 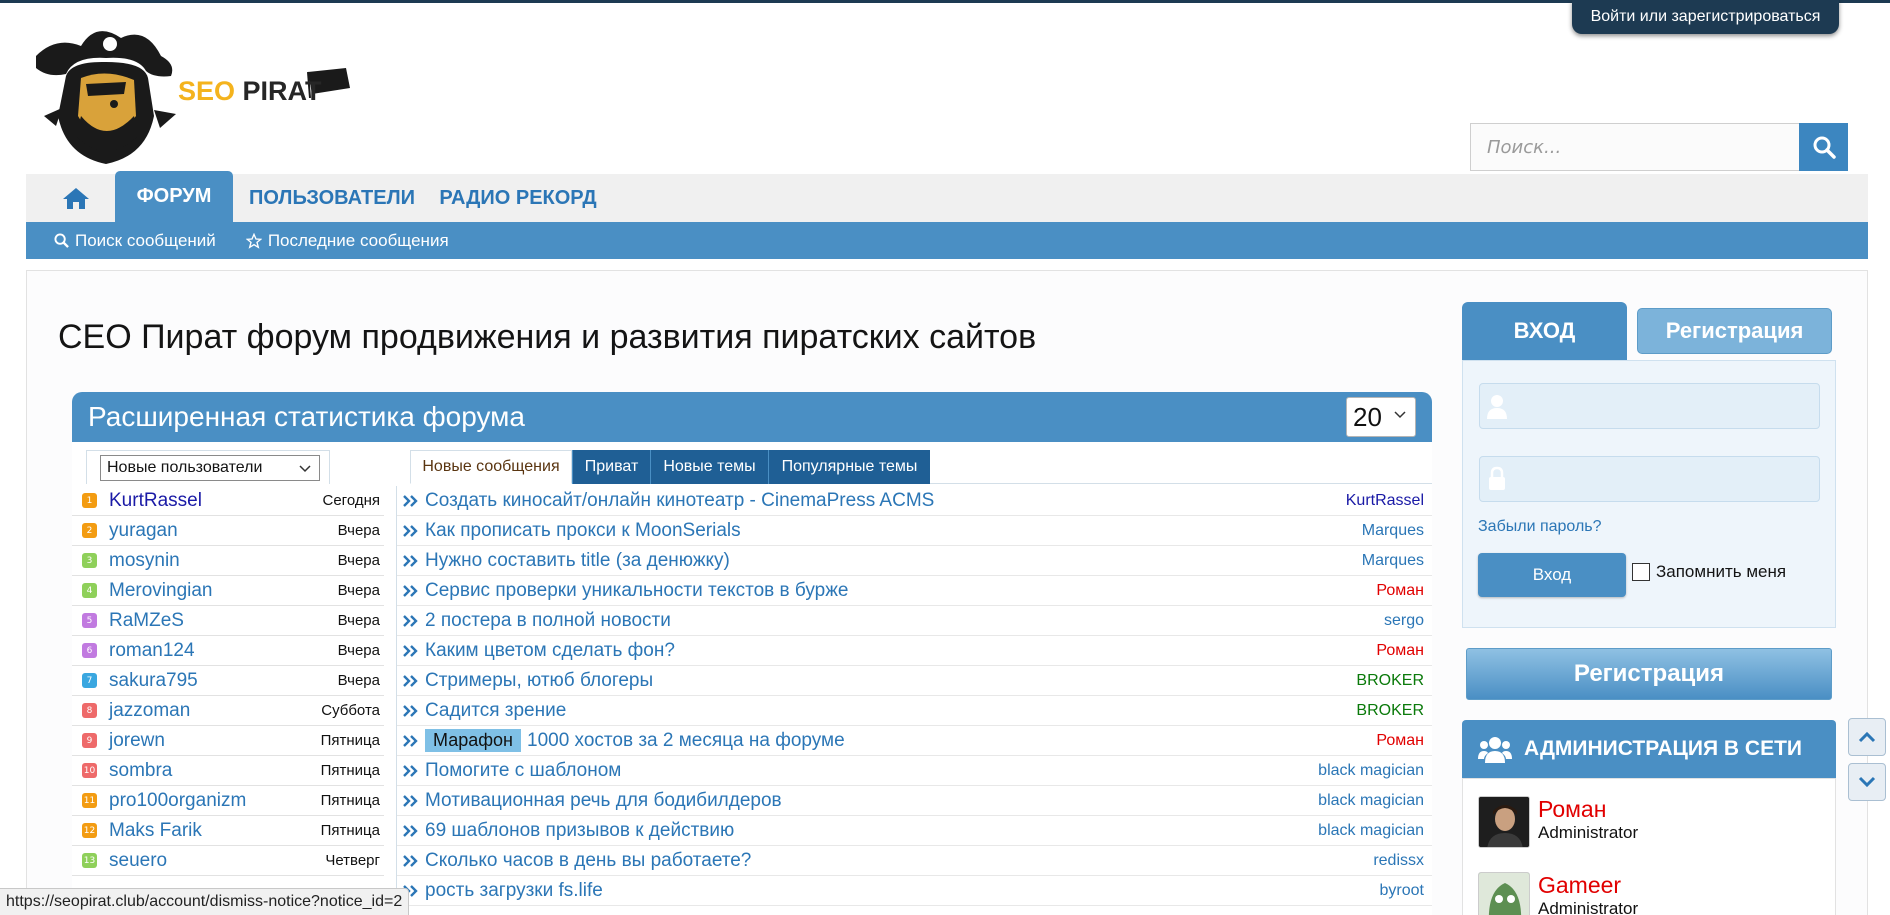 What do you see at coordinates (228, 561) in the screenshot?
I see `user-row: 3 mosynin Вчера` at bounding box center [228, 561].